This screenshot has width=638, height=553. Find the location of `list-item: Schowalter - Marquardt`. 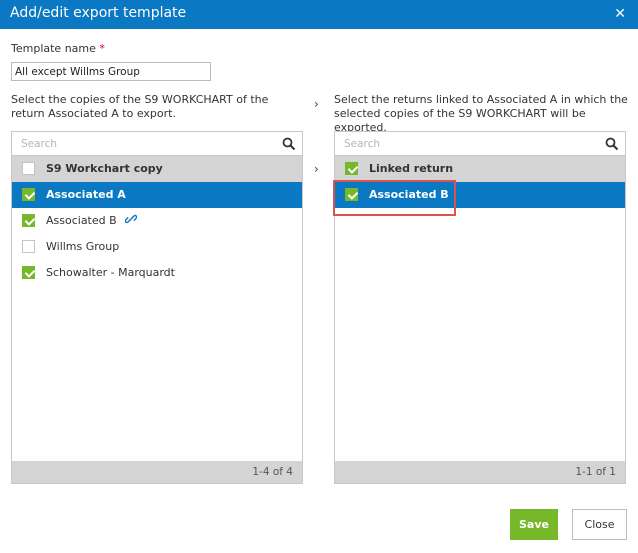

list-item: Schowalter - Marquardt is located at coordinates (157, 273).